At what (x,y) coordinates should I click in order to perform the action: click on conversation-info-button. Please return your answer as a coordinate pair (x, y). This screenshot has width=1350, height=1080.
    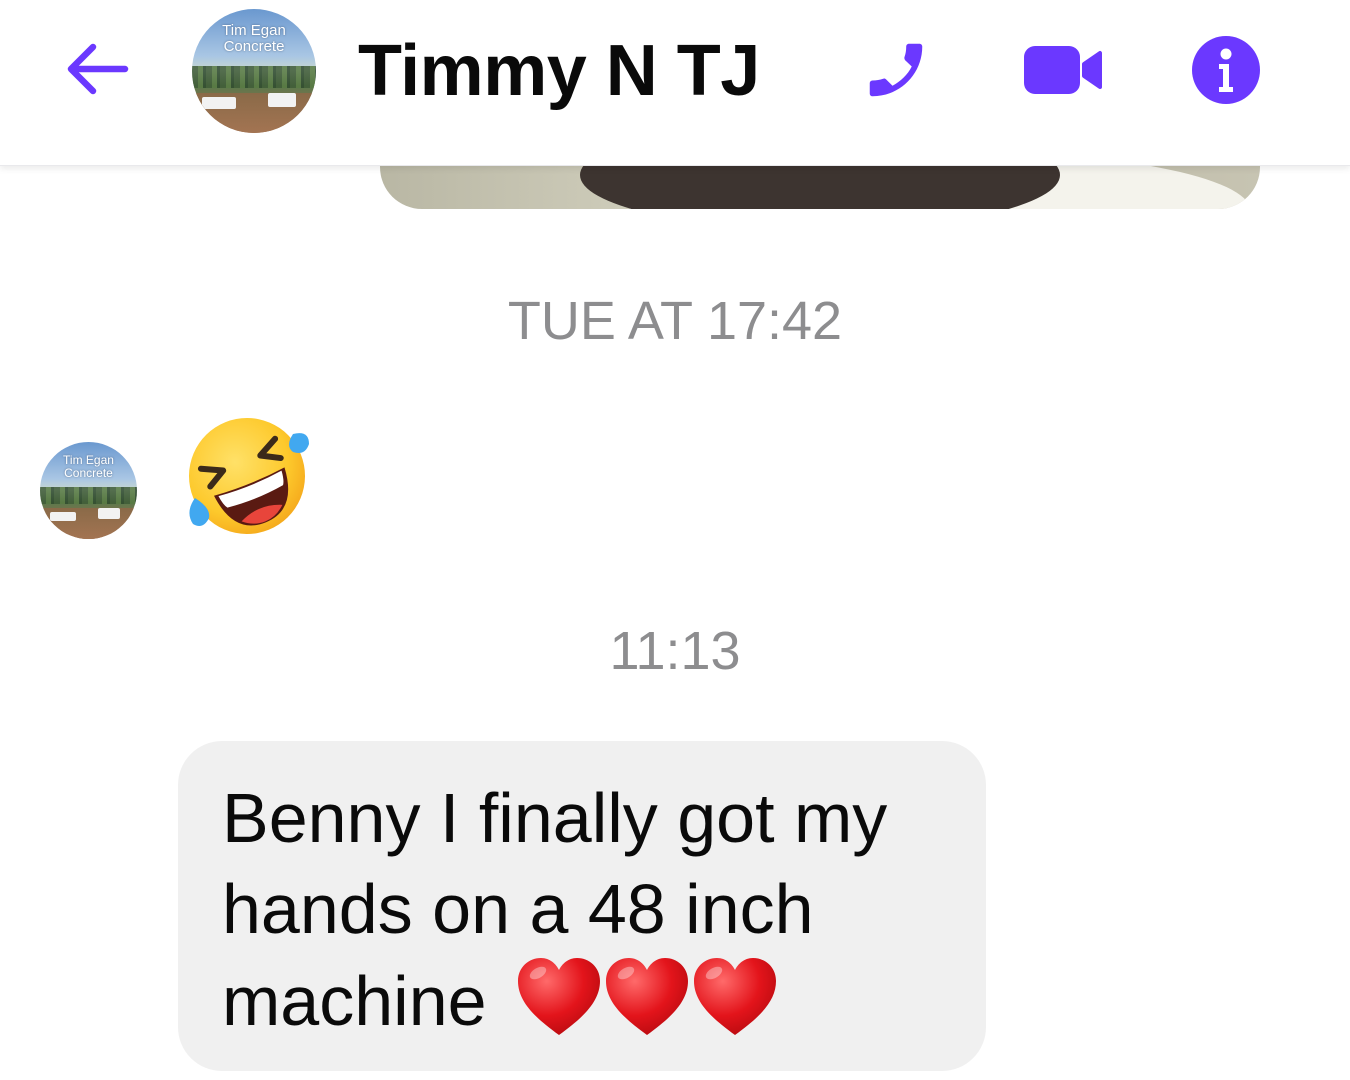
    Looking at the image, I should click on (1226, 70).